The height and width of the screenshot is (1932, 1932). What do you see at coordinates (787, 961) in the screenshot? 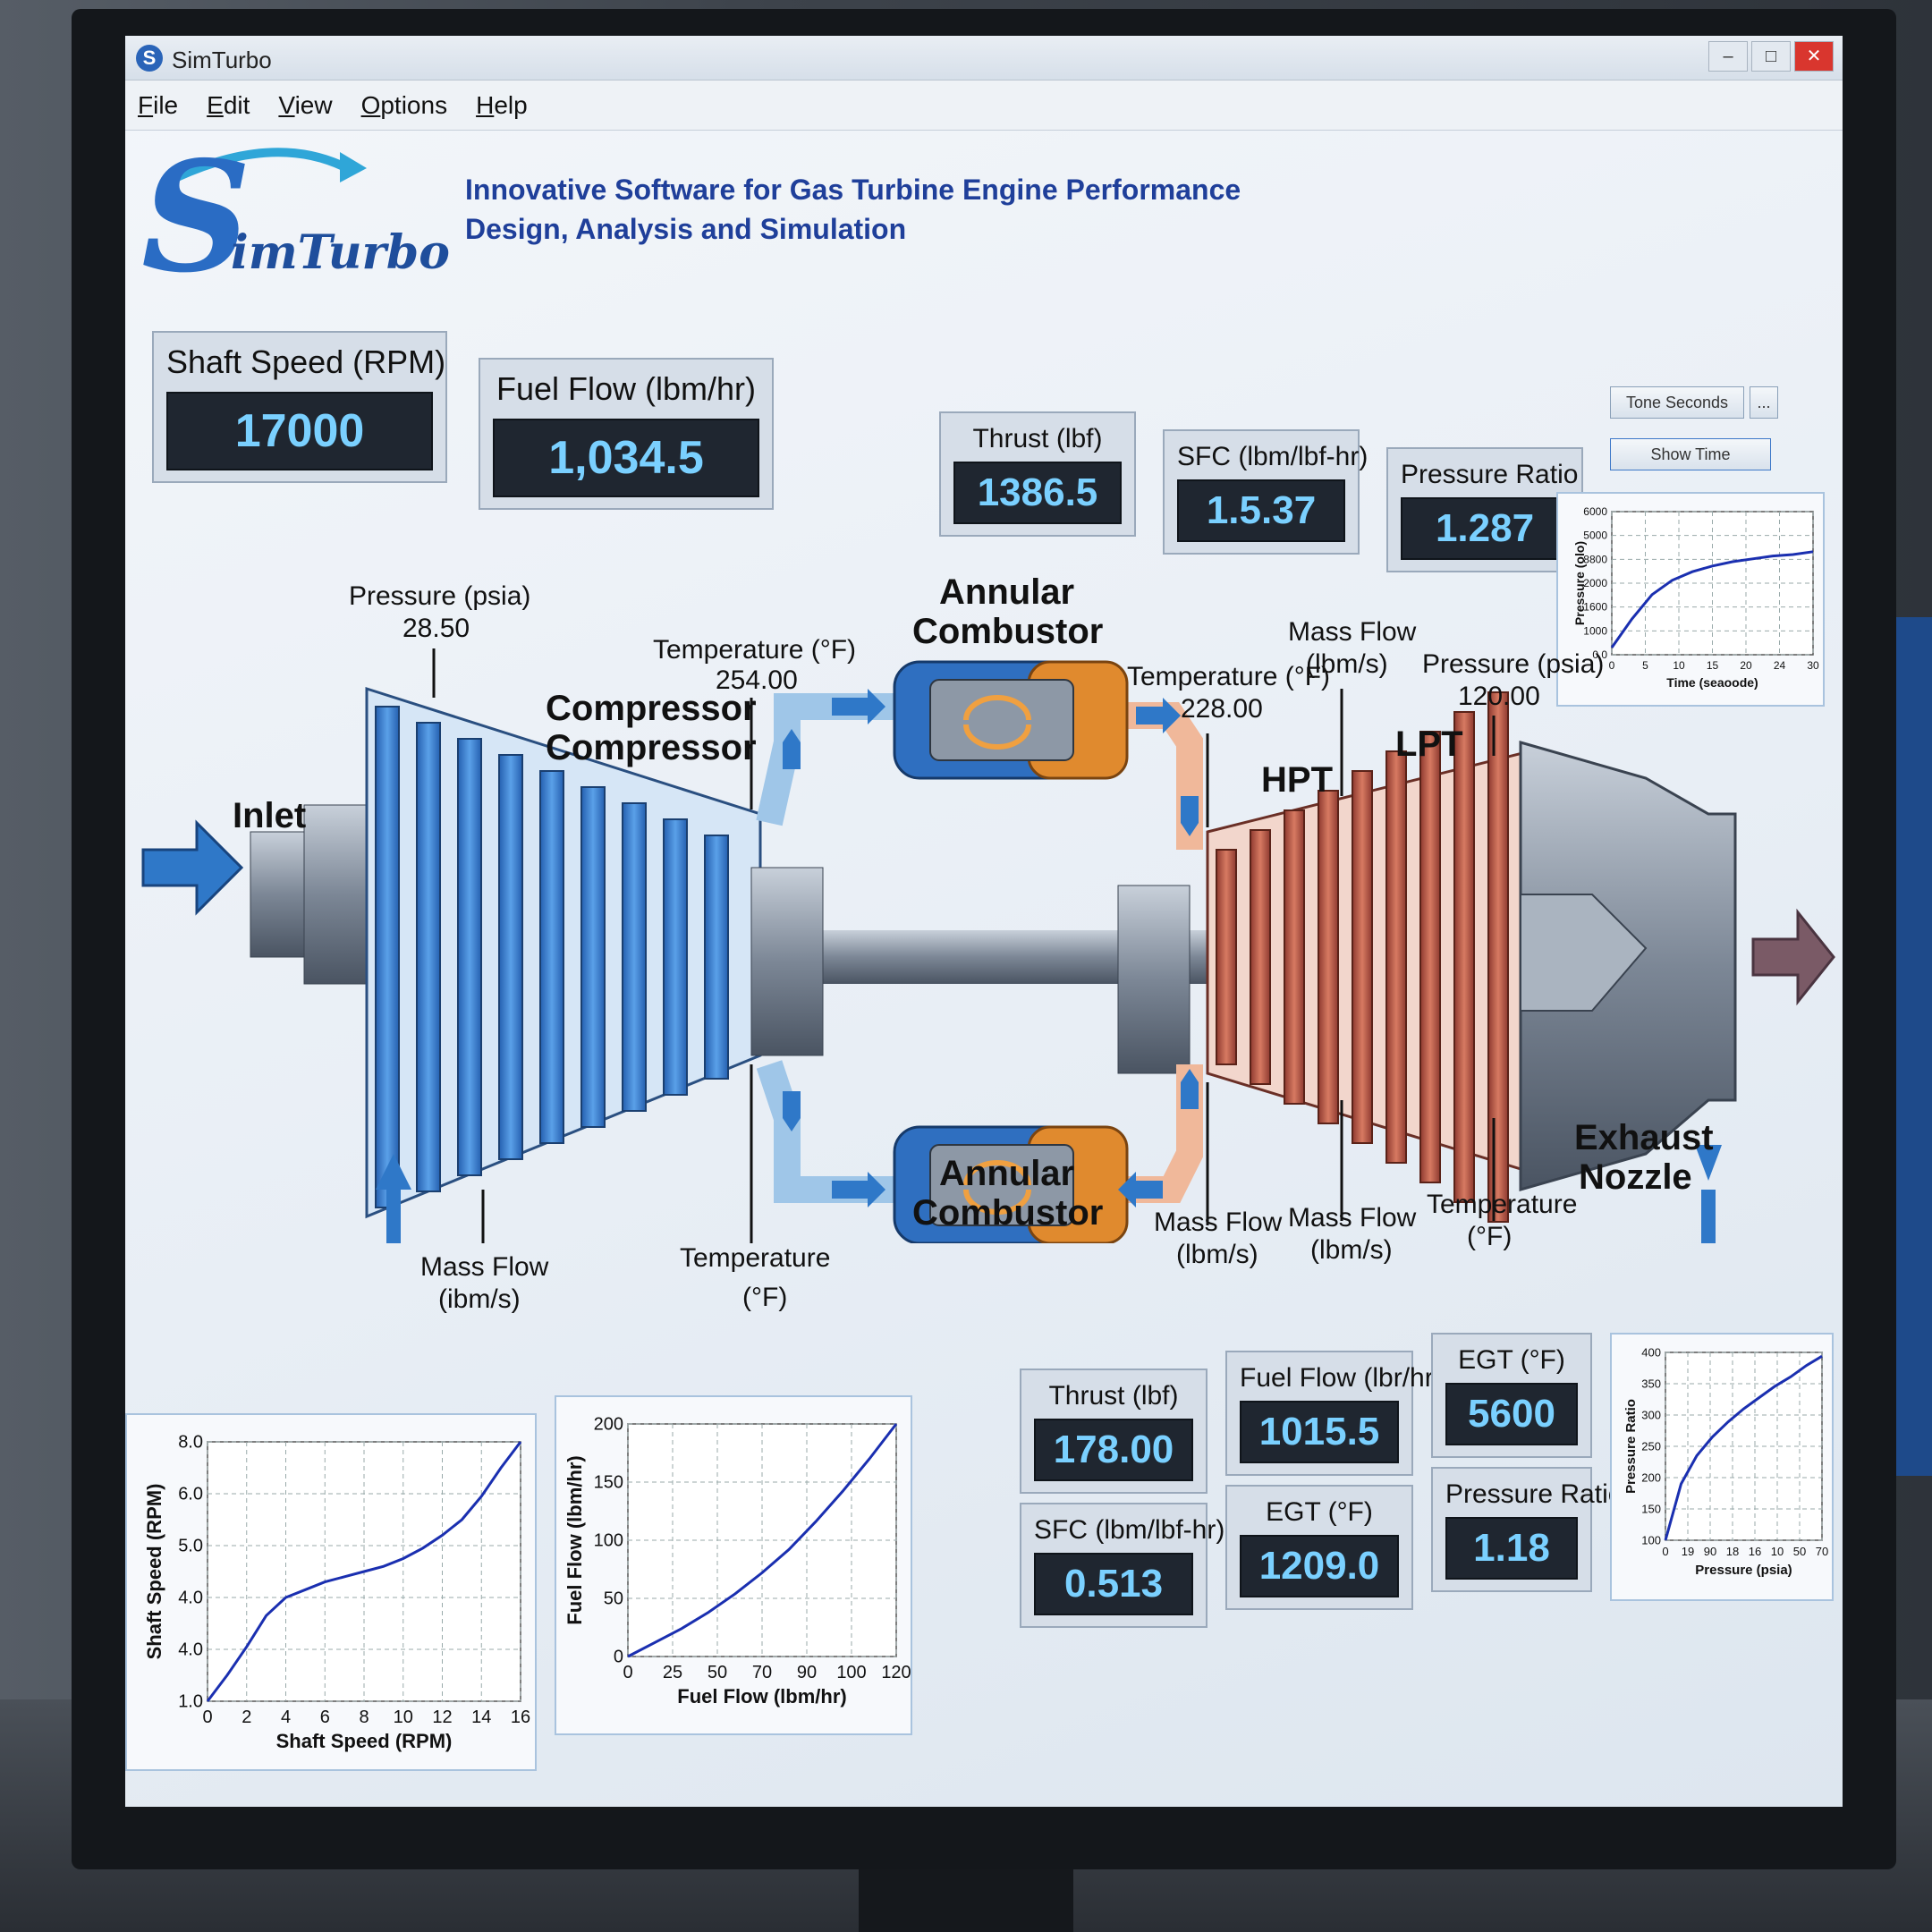
I see `compressor-flange` at bounding box center [787, 961].